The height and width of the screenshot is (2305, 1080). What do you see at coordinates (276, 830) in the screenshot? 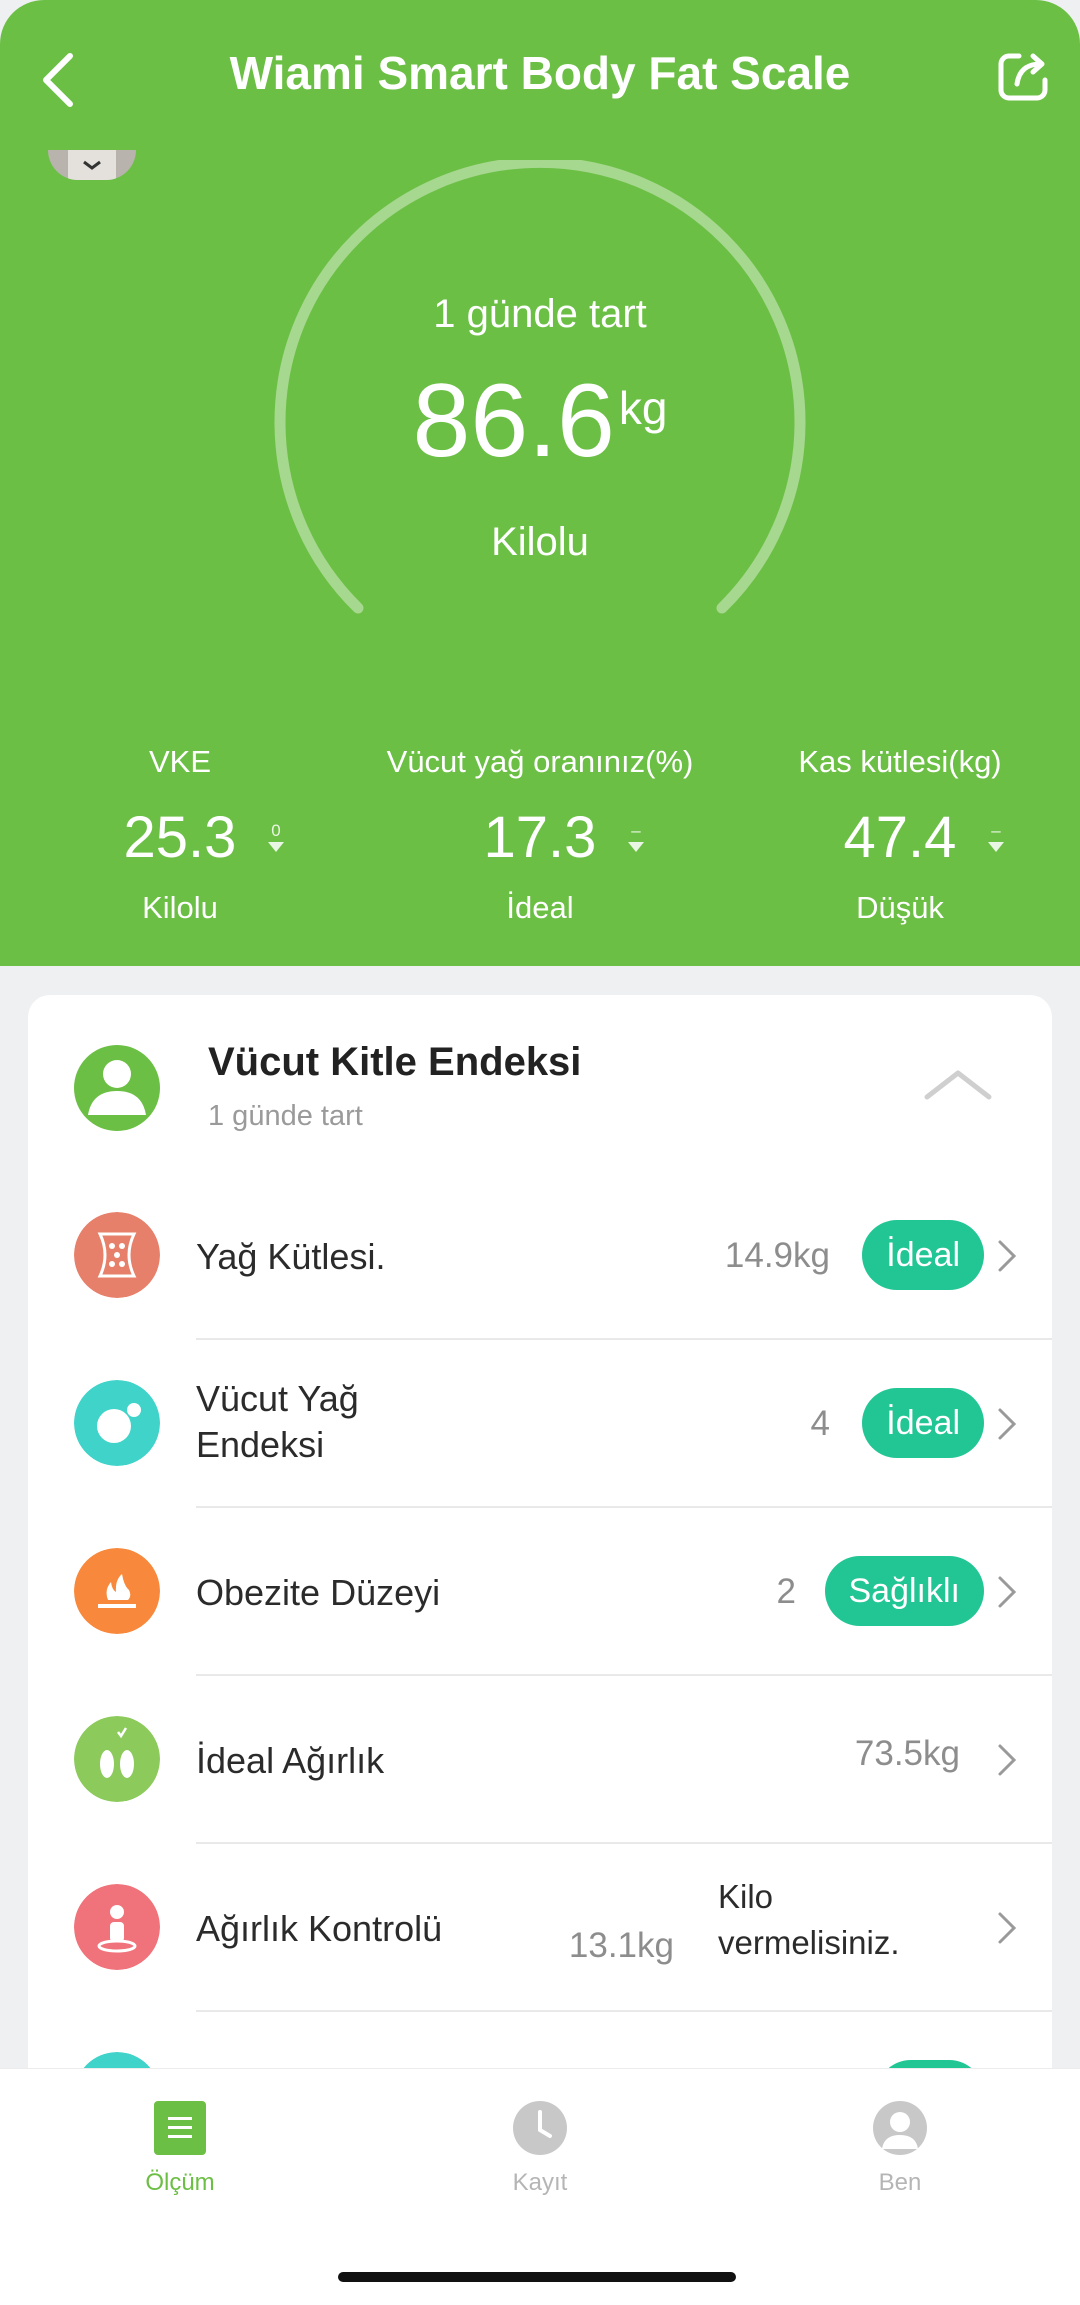
I see `trend-label: 0` at bounding box center [276, 830].